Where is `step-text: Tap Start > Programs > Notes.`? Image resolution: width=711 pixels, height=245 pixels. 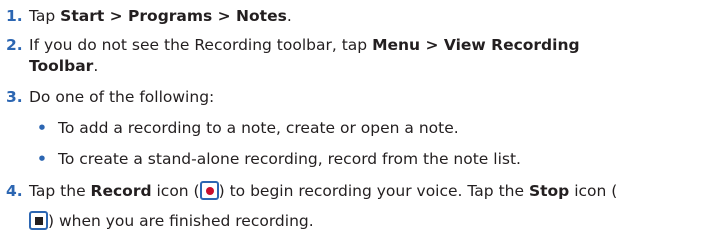 step-text: Tap Start > Programs > Notes. is located at coordinates (160, 16).